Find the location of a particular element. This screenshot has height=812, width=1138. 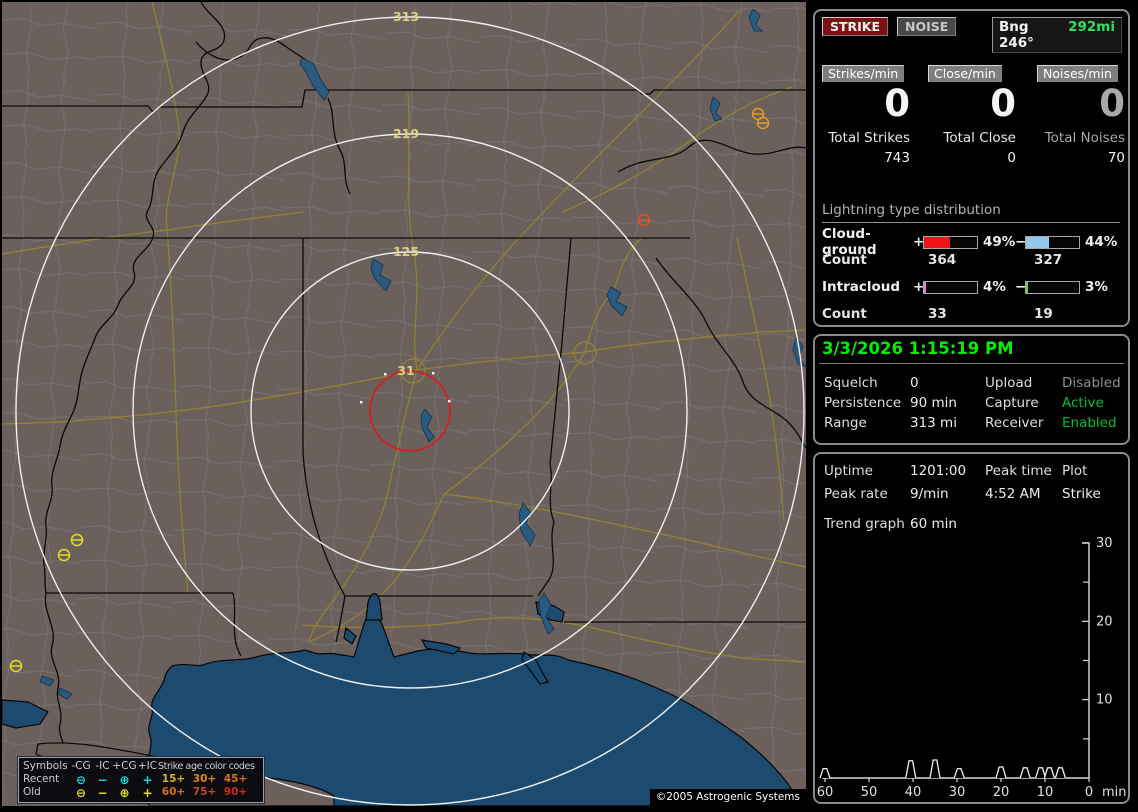

cg-positive-count: 364 is located at coordinates (942, 260).